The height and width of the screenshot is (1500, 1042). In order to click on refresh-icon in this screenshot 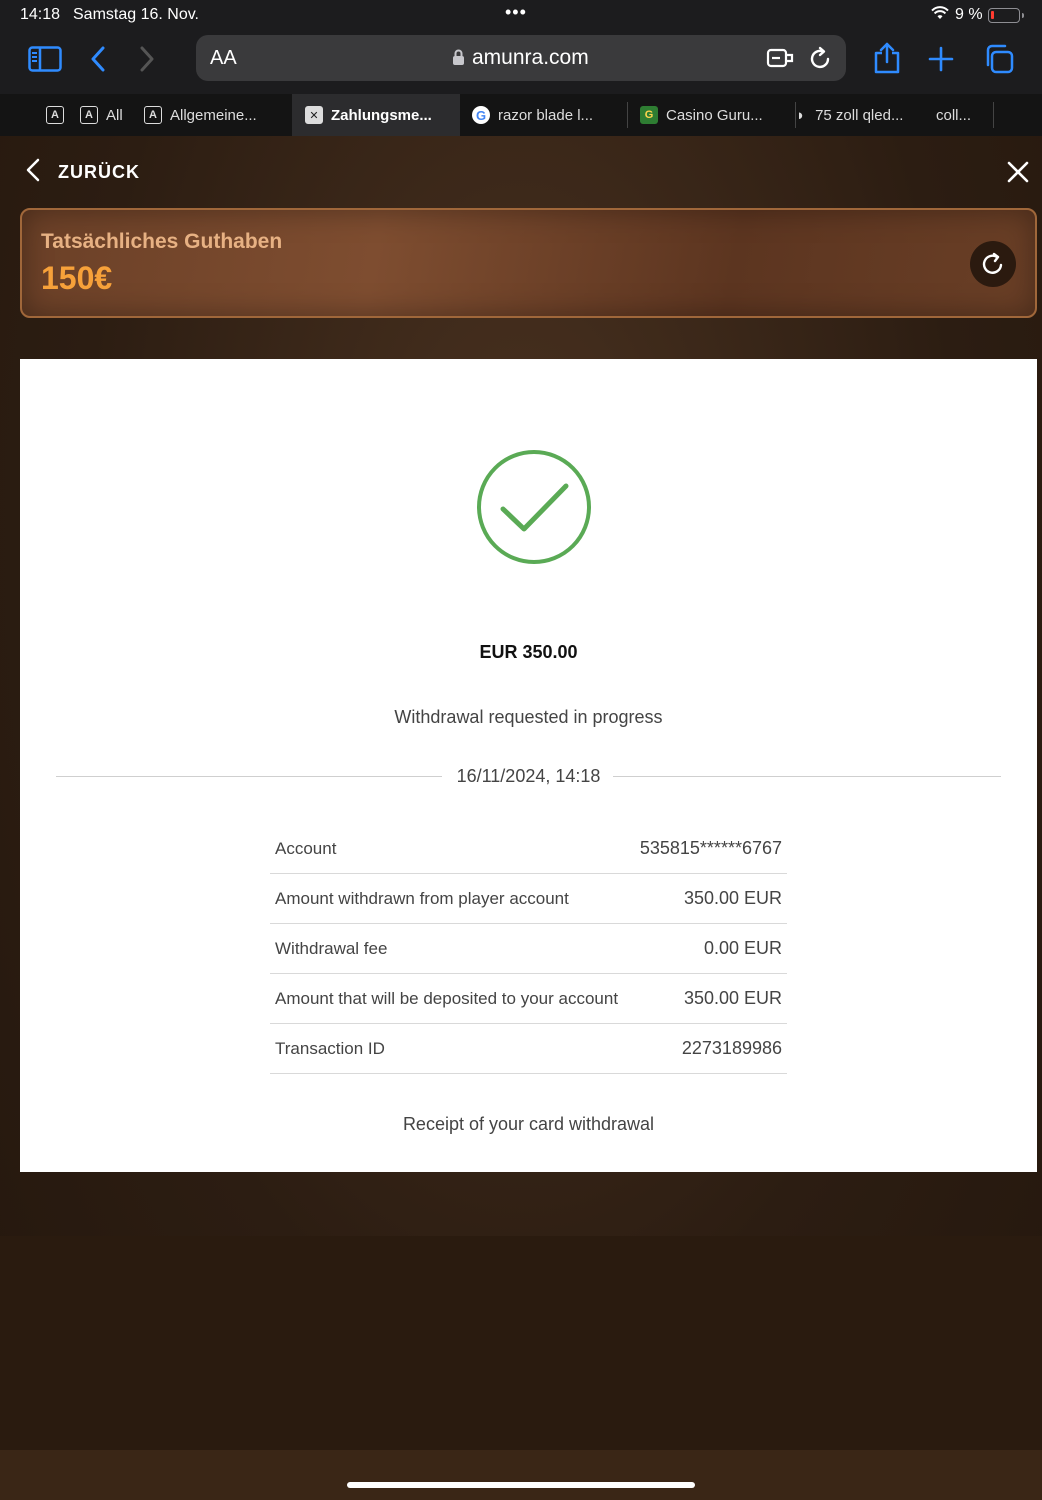, I will do `click(992, 263)`.